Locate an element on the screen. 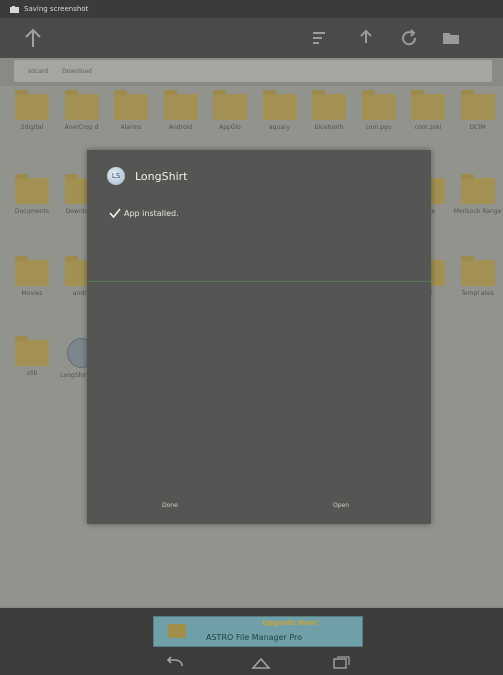 The height and width of the screenshot is (675, 503). dialog-divider is located at coordinates (259, 281).